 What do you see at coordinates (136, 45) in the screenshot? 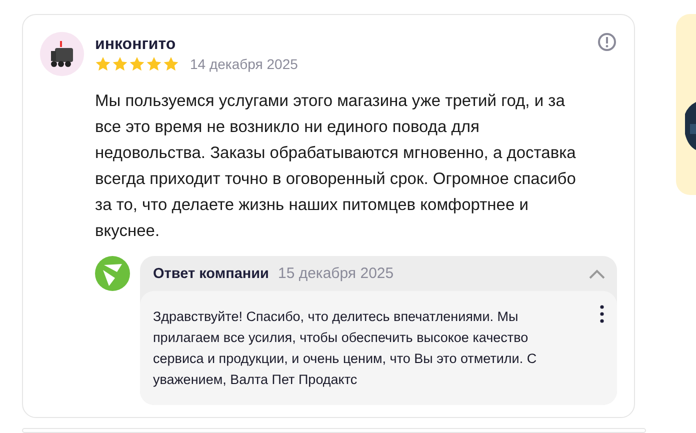
I see `author-name: инконгито` at bounding box center [136, 45].